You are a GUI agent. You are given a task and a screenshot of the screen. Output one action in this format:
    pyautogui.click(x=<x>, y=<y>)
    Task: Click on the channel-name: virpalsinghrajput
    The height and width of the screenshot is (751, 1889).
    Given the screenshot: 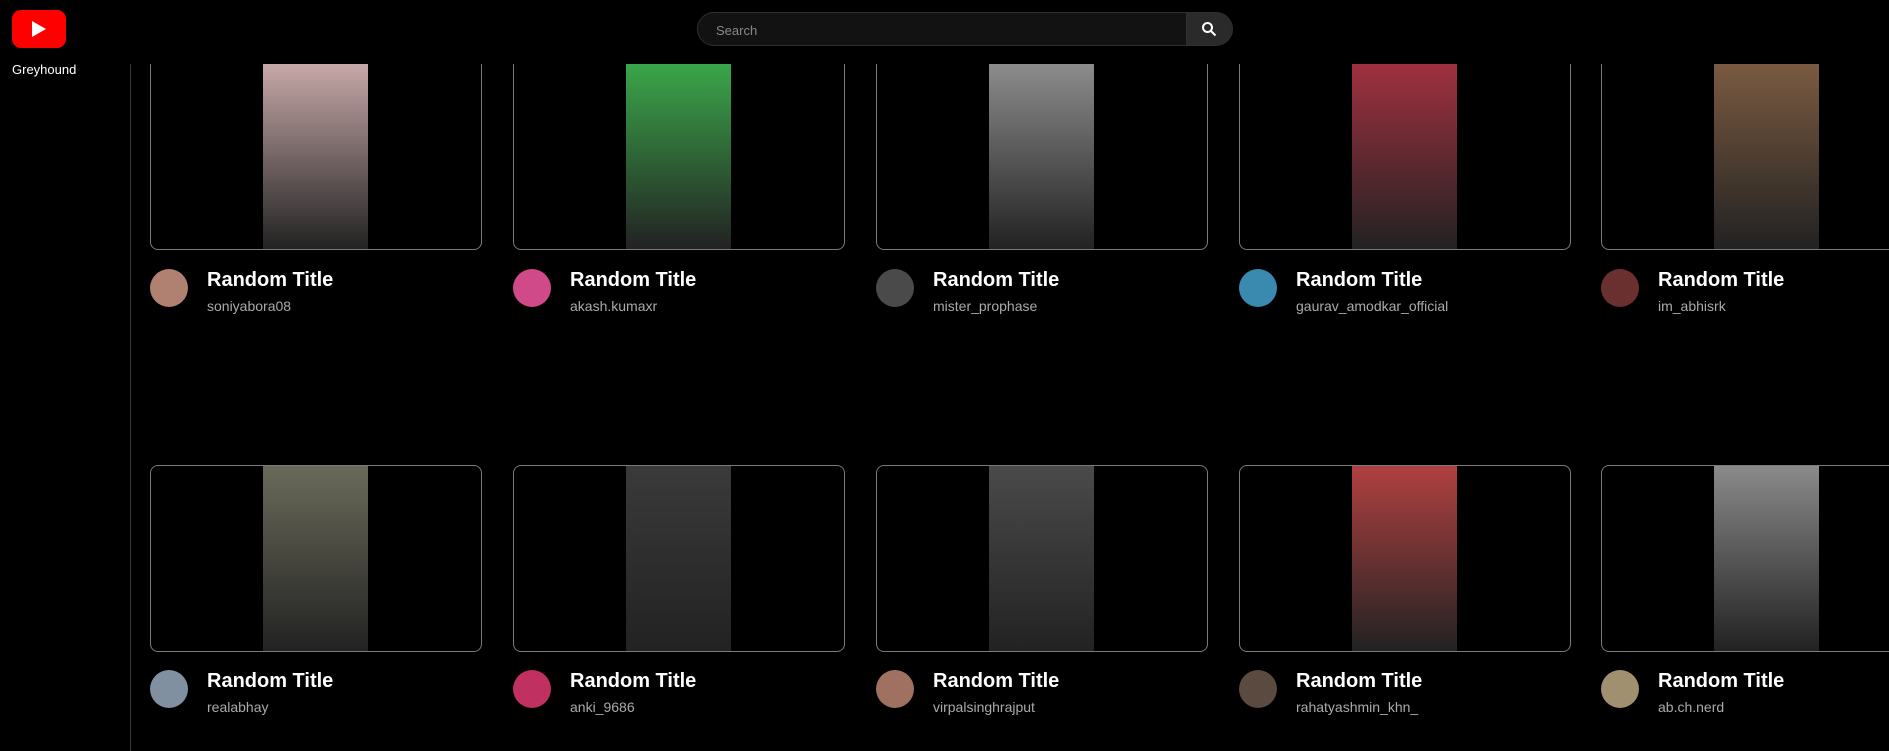 What is the action you would take?
    pyautogui.click(x=984, y=707)
    